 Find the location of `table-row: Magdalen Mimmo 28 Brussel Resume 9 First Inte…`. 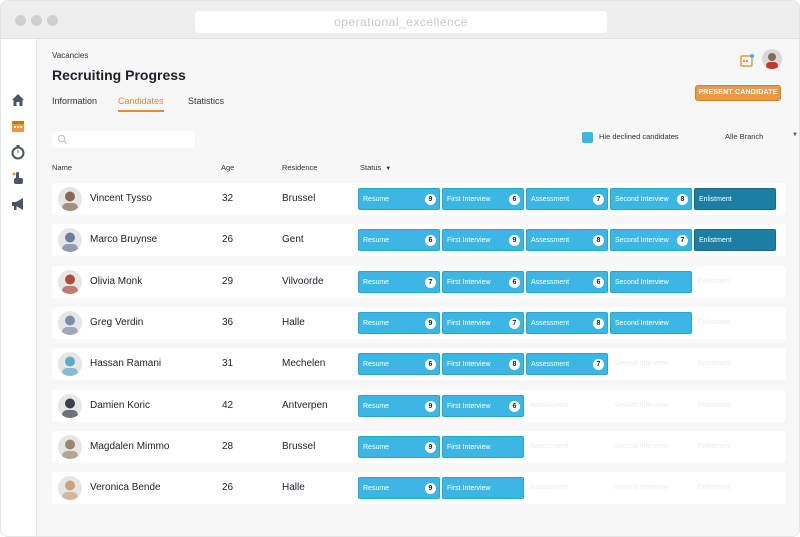

table-row: Magdalen Mimmo 28 Brussel Resume 9 First Inte… is located at coordinates (419, 446).